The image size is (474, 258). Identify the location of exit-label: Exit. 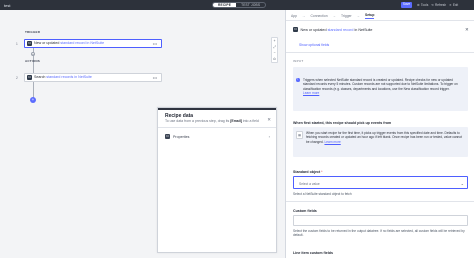
(455, 5).